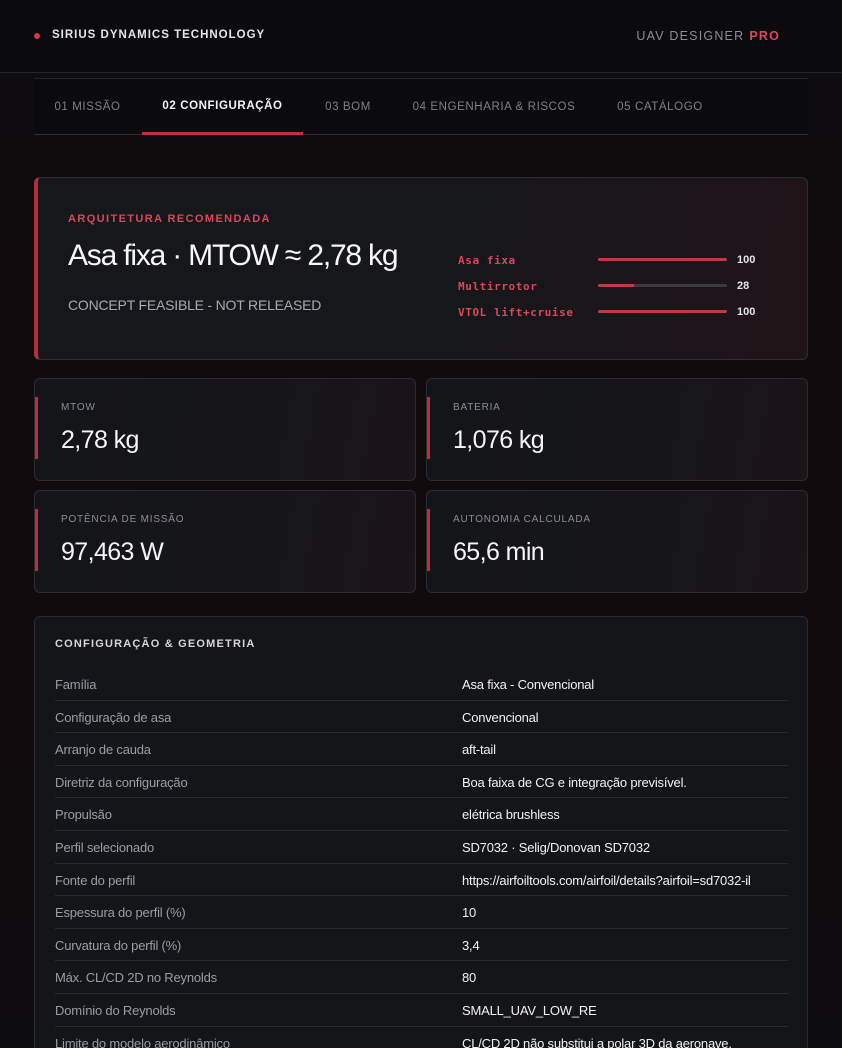 The height and width of the screenshot is (1048, 842). What do you see at coordinates (617, 541) in the screenshot?
I see `metric-card-autonomia: AUTONOMIA CALCULADA 65,6 min` at bounding box center [617, 541].